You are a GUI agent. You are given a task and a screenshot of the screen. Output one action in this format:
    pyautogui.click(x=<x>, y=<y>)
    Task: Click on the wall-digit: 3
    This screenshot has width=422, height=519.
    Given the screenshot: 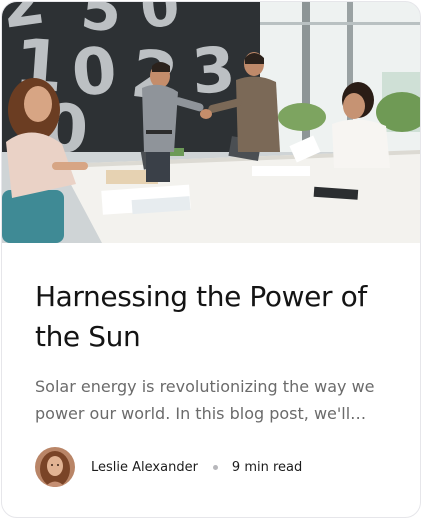 What is the action you would take?
    pyautogui.click(x=213, y=70)
    